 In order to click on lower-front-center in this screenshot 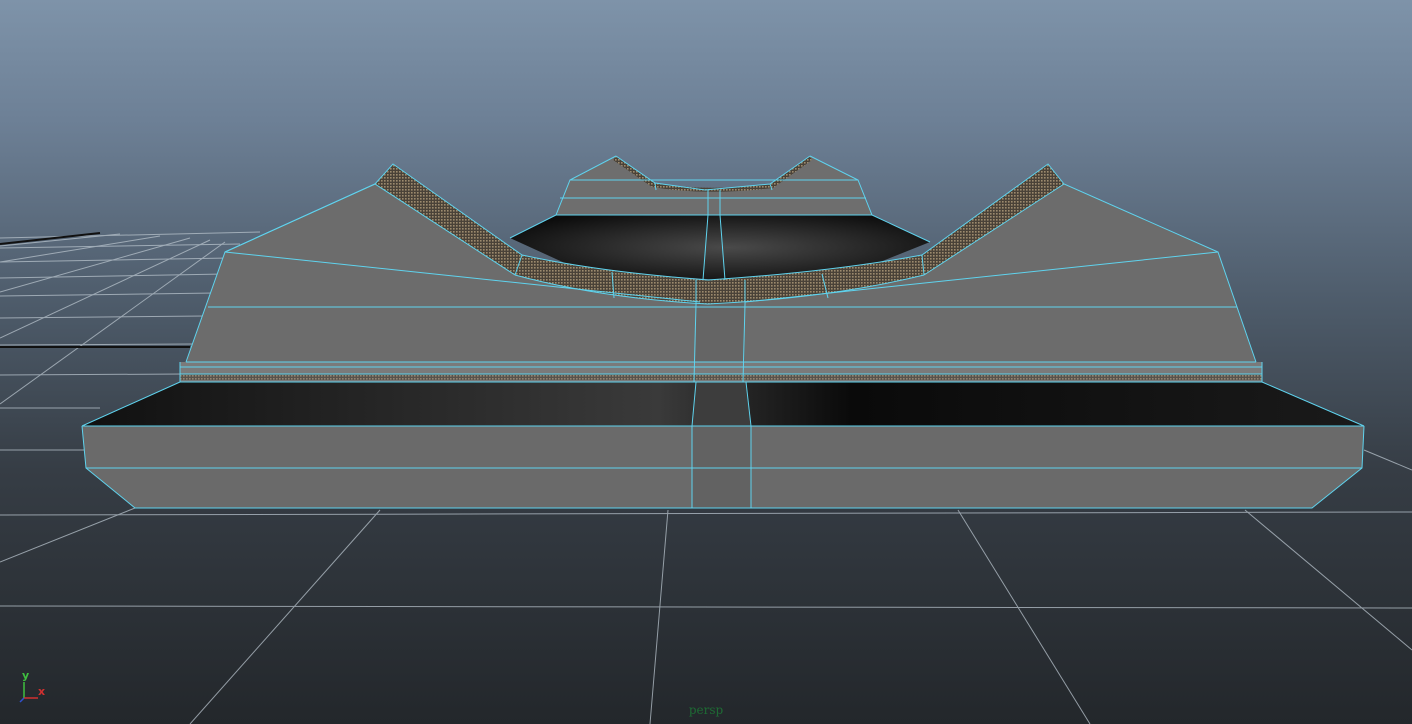, I will do `click(721, 467)`.